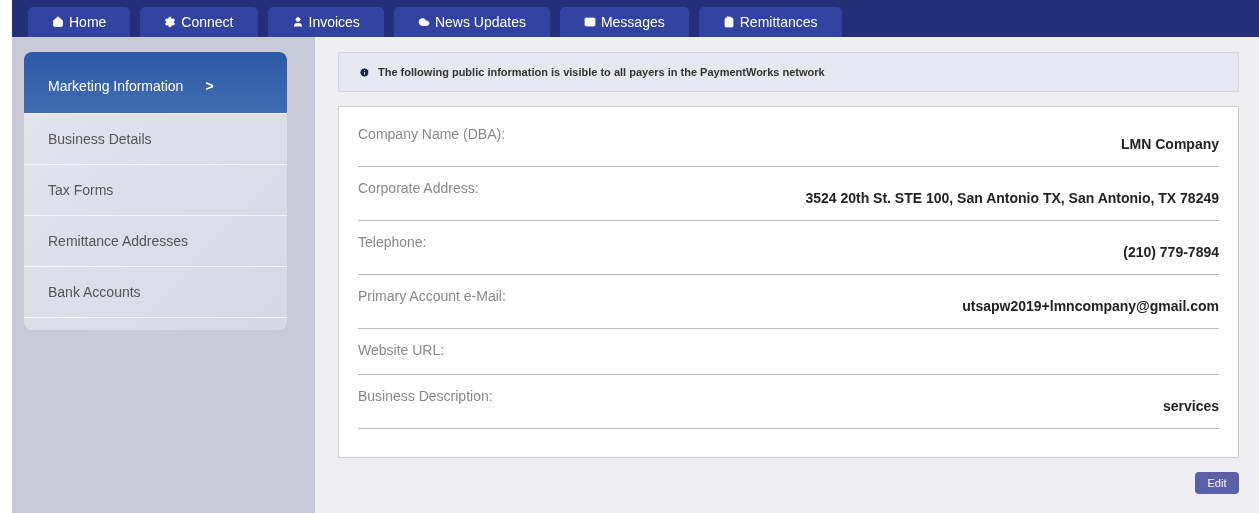 The height and width of the screenshot is (513, 1259). I want to click on sidebar-item: Remittance Addresses, so click(155, 241).